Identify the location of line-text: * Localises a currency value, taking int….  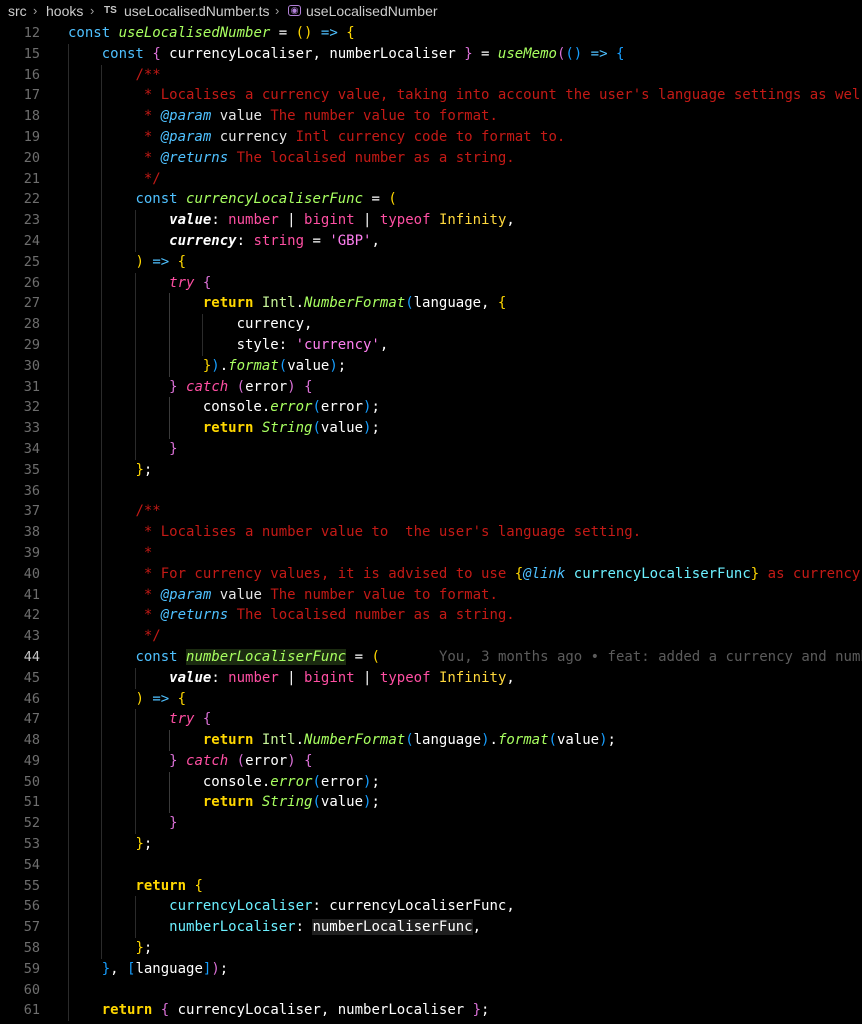
(464, 95).